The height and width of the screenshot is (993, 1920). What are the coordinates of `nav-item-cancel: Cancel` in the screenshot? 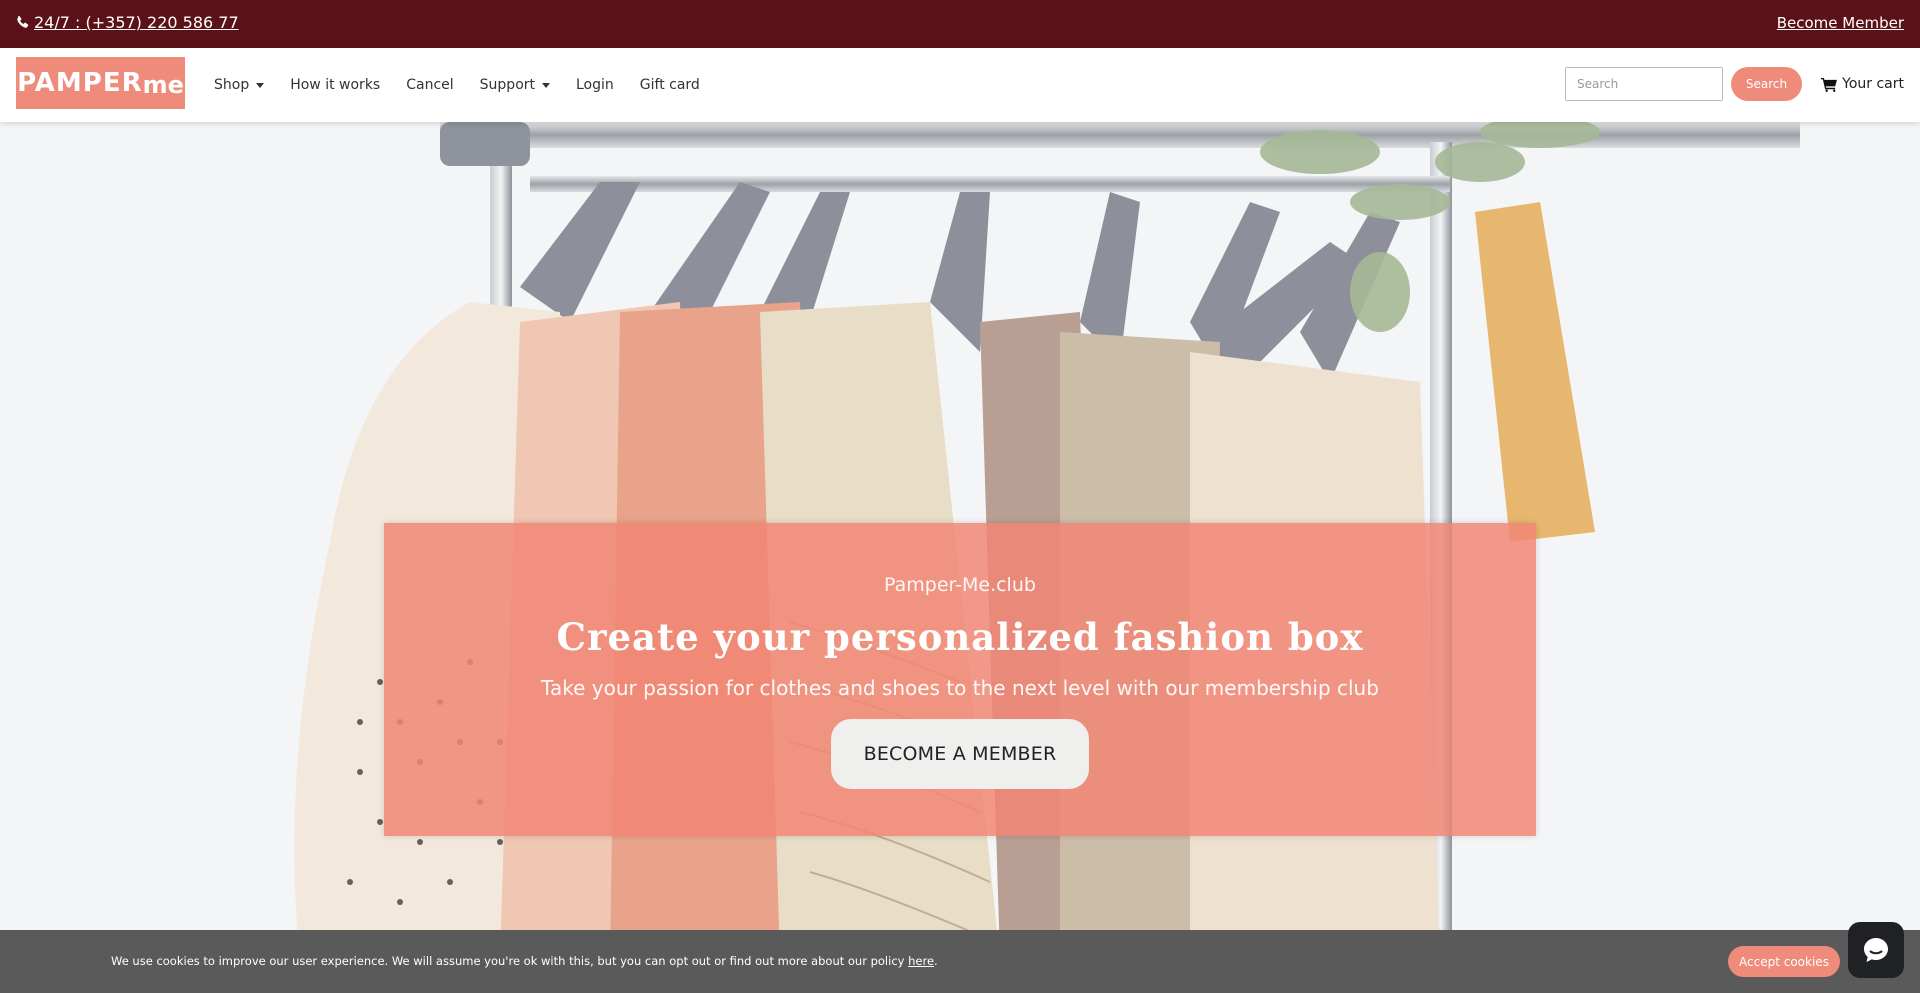 It's located at (429, 85).